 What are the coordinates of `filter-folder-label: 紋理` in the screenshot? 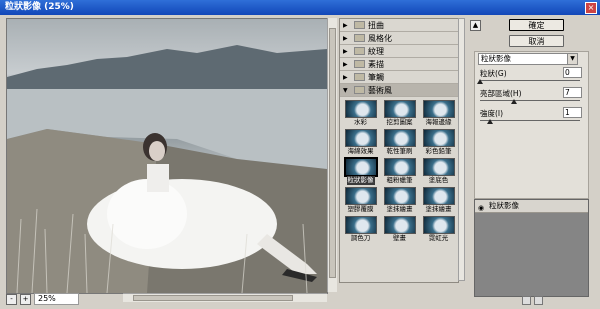 It's located at (376, 51).